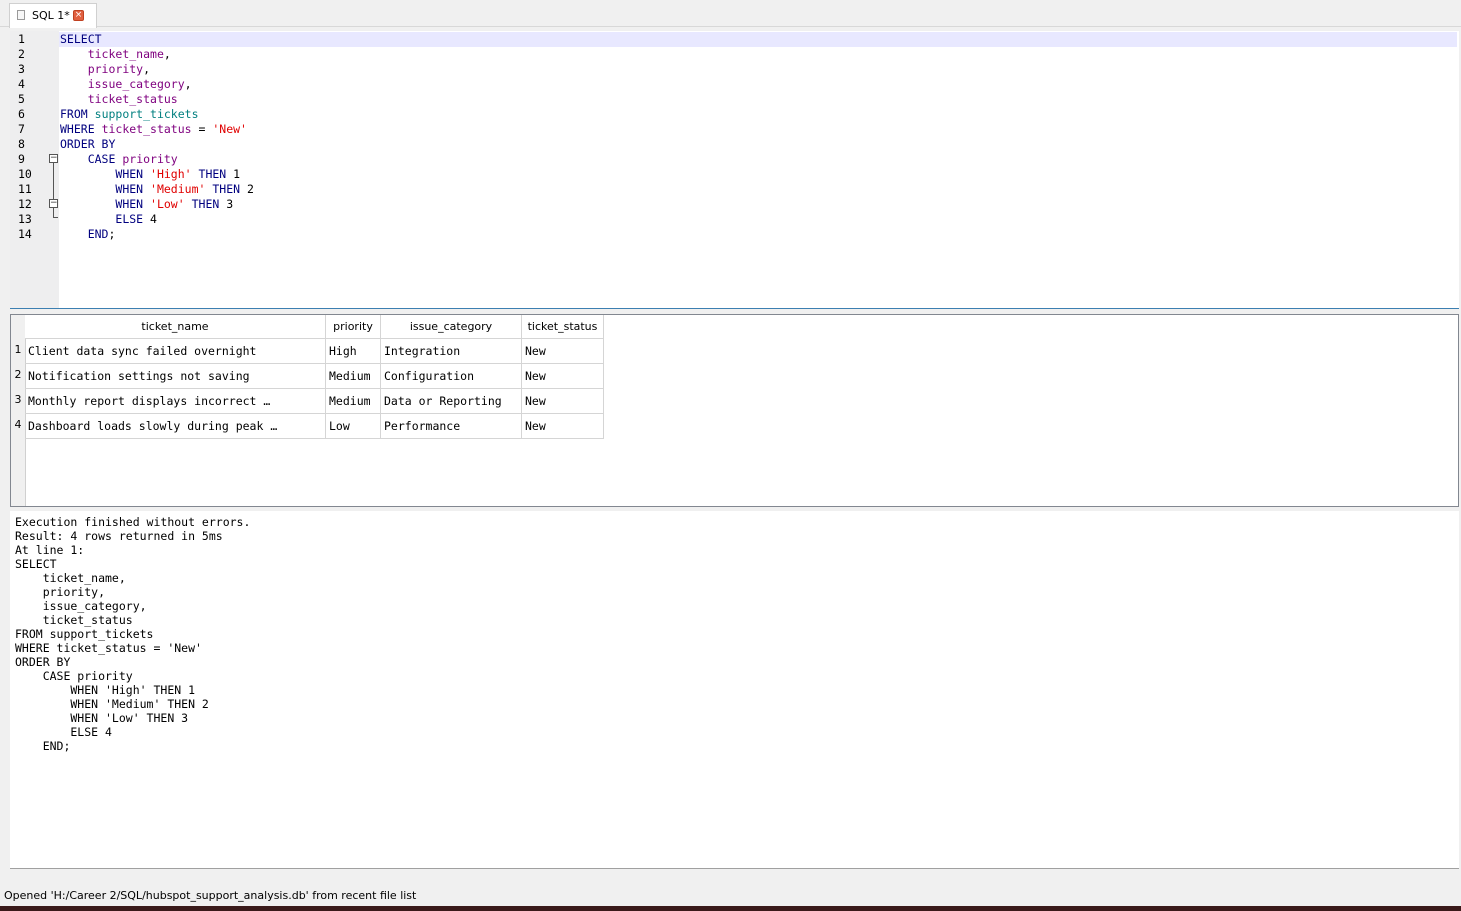 The height and width of the screenshot is (911, 1461). Describe the element at coordinates (25, 174) in the screenshot. I see `line-number: 10` at that location.